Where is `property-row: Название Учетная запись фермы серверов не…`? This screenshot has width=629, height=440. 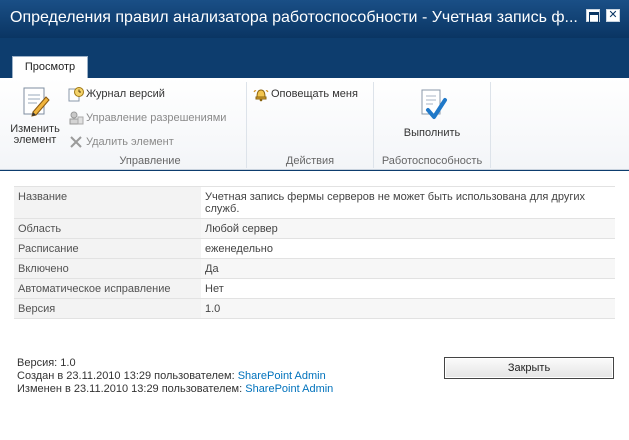 property-row: Название Учетная запись фермы серверов не… is located at coordinates (314, 202).